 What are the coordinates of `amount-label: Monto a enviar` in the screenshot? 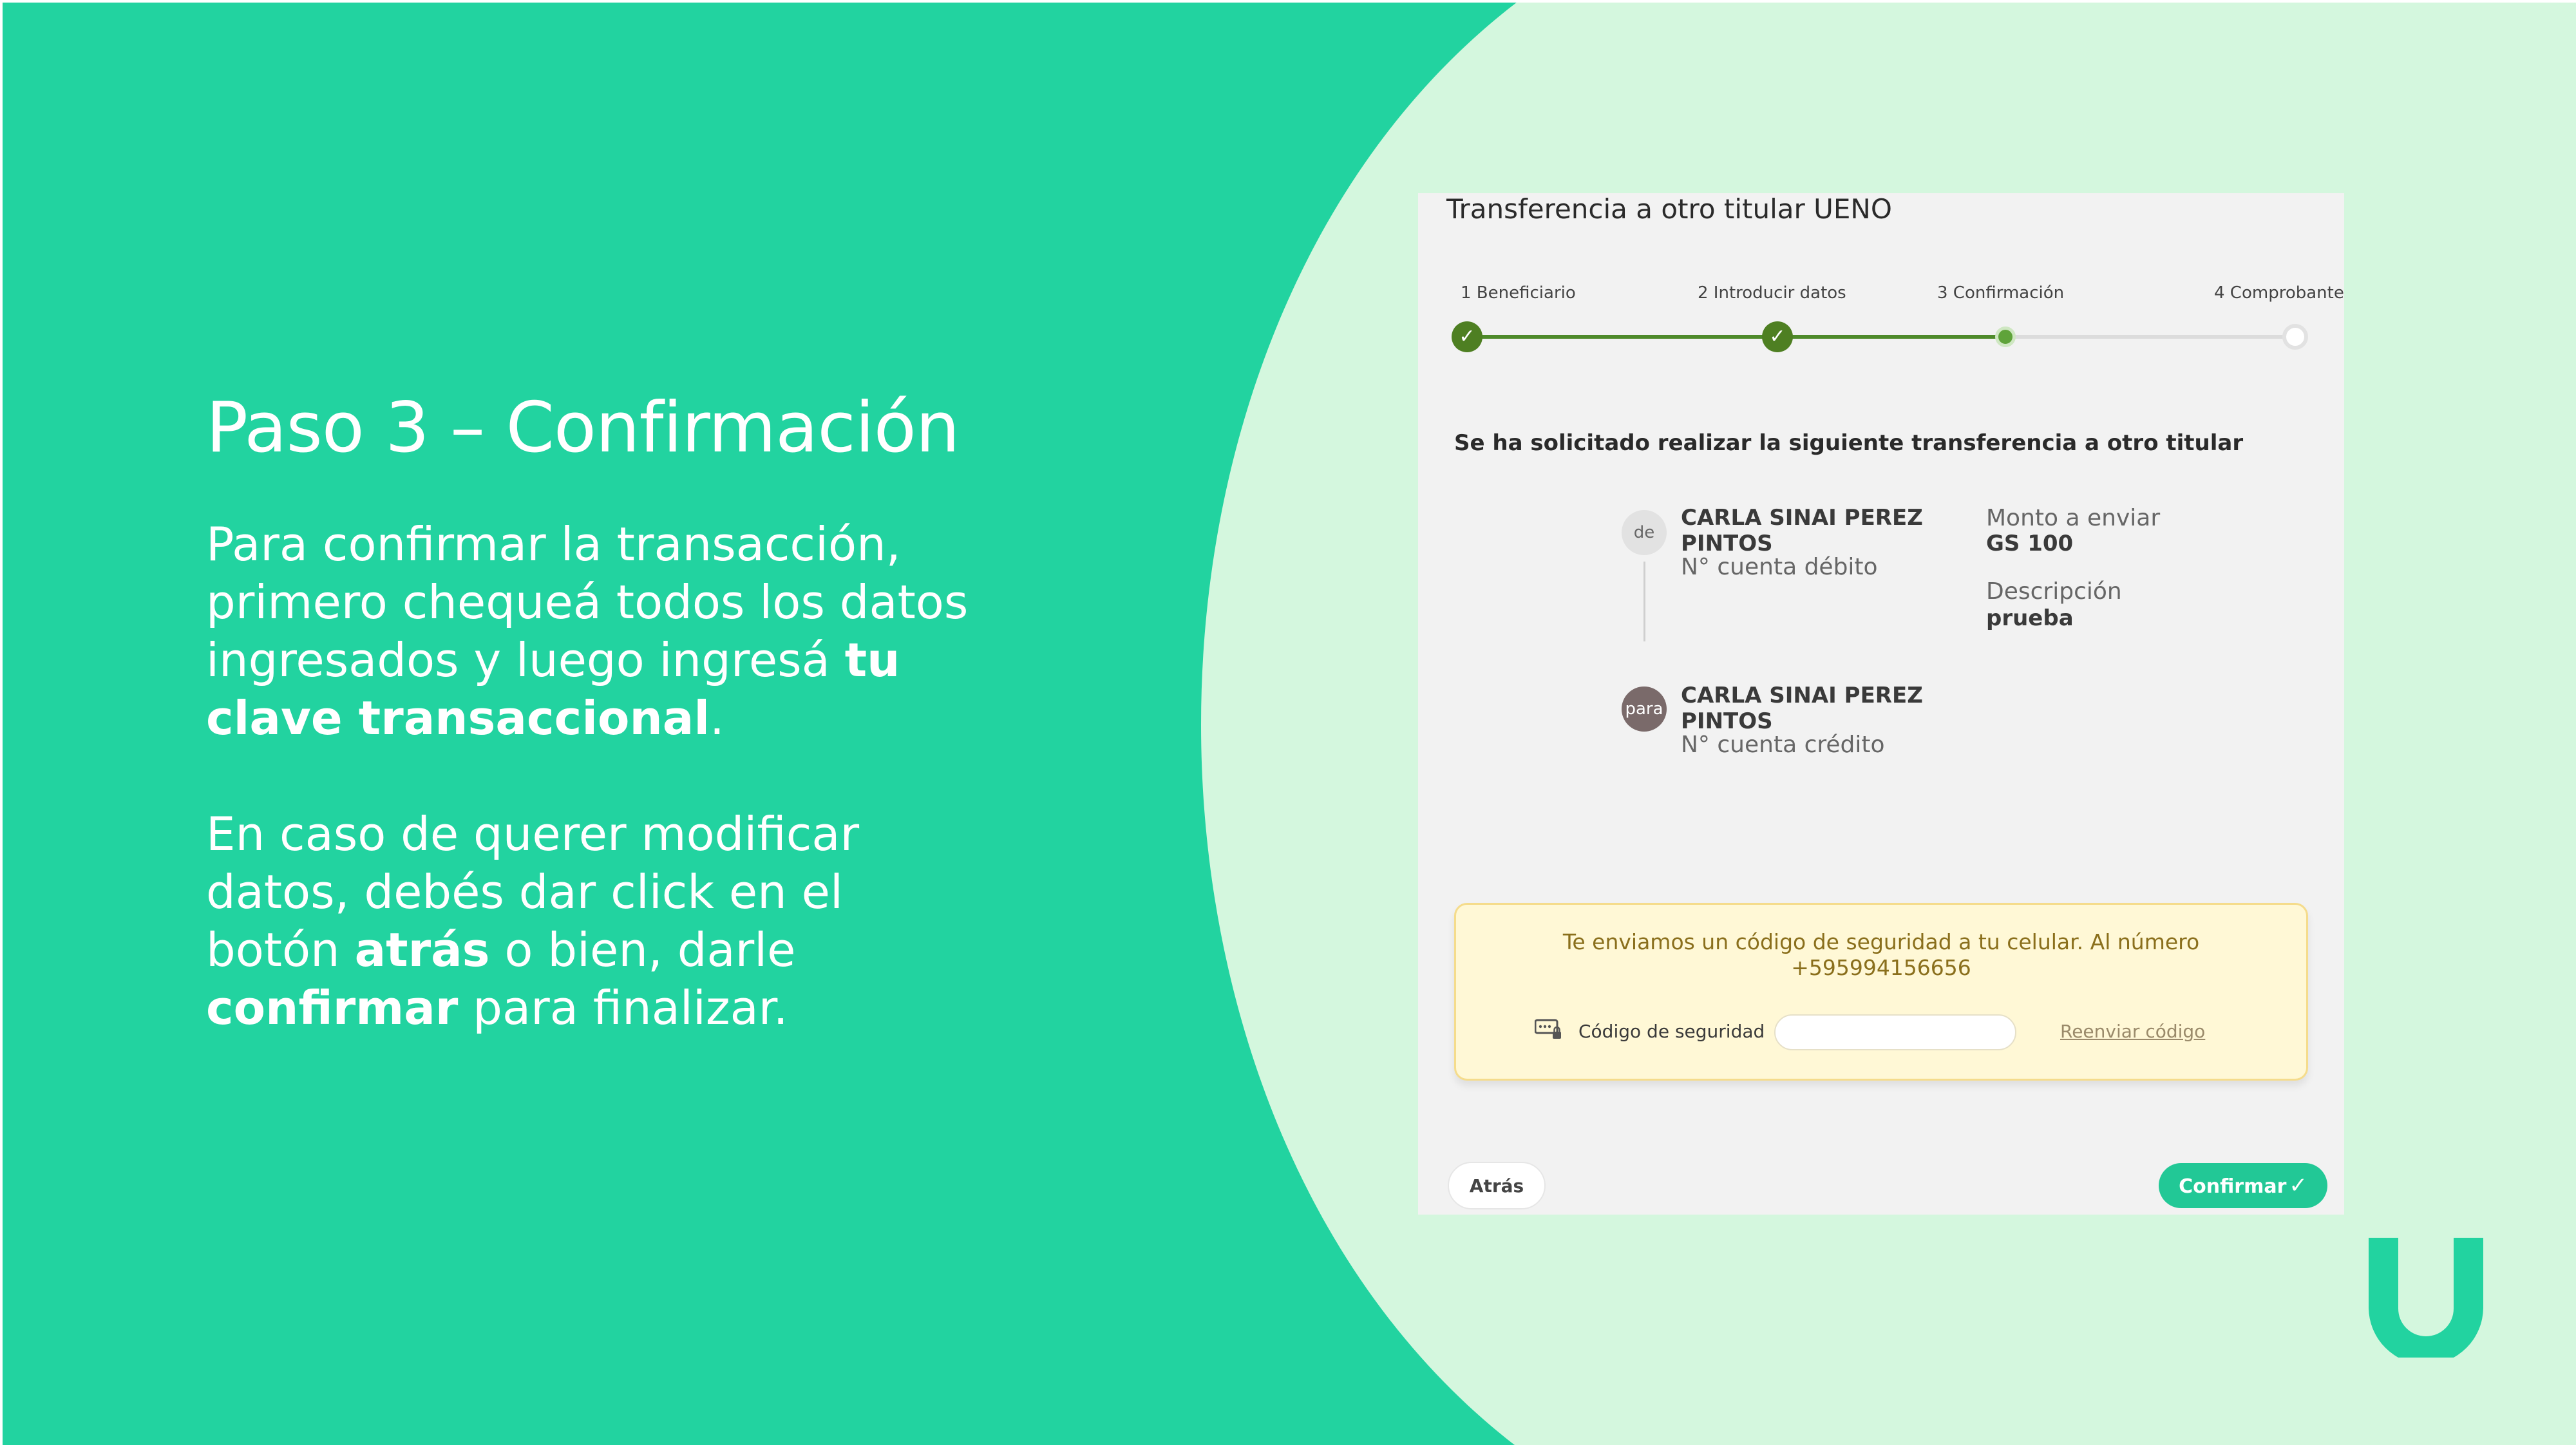 It's located at (2073, 518).